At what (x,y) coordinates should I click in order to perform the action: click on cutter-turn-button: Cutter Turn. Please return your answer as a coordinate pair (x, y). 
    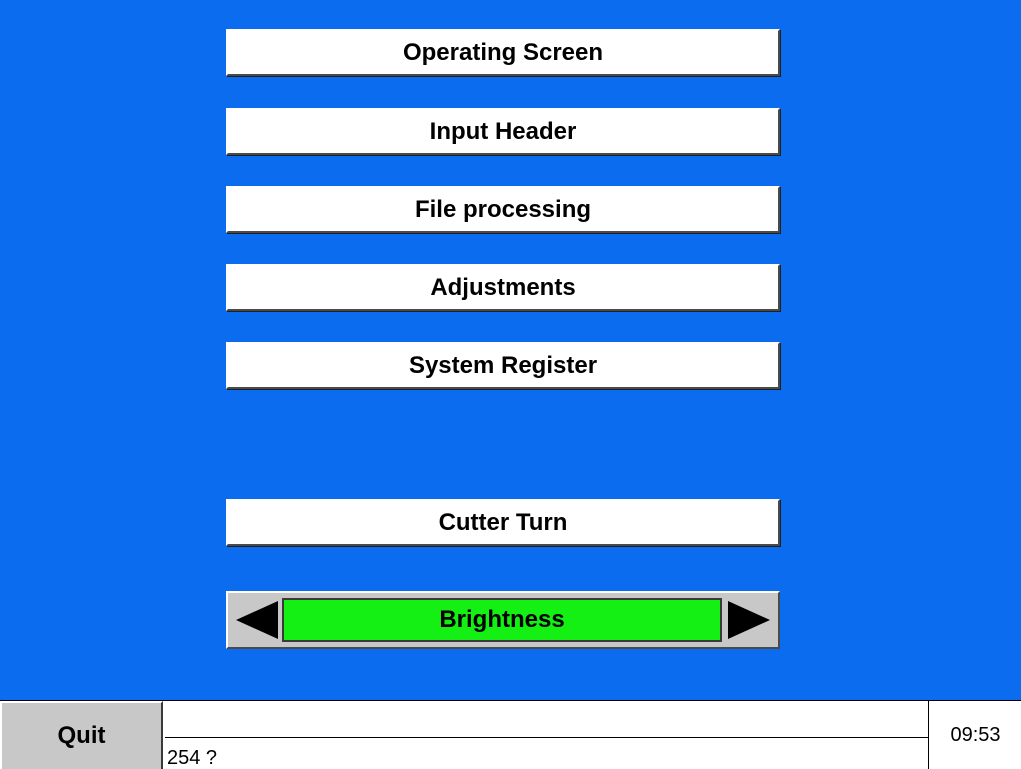
    Looking at the image, I should click on (503, 522).